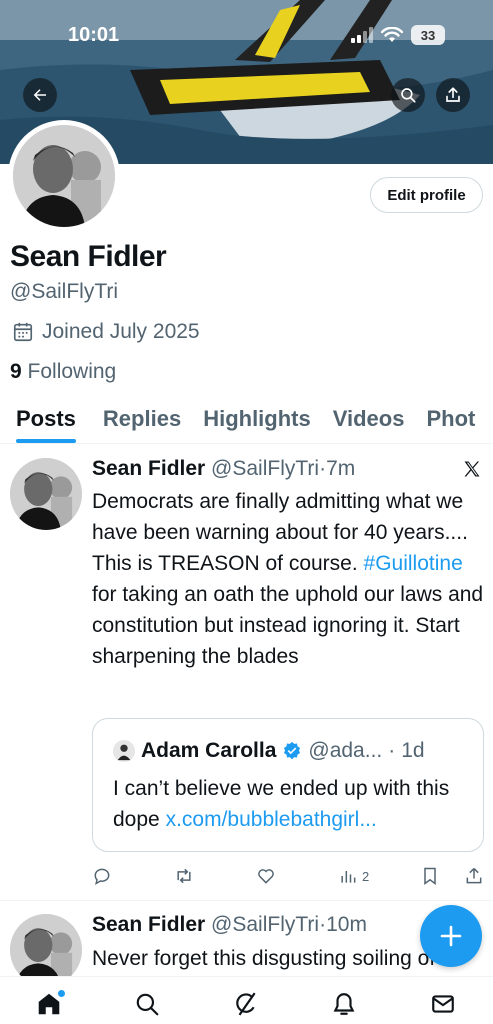 This screenshot has width=493, height=1024. I want to click on post-time: 7m, so click(341, 468).